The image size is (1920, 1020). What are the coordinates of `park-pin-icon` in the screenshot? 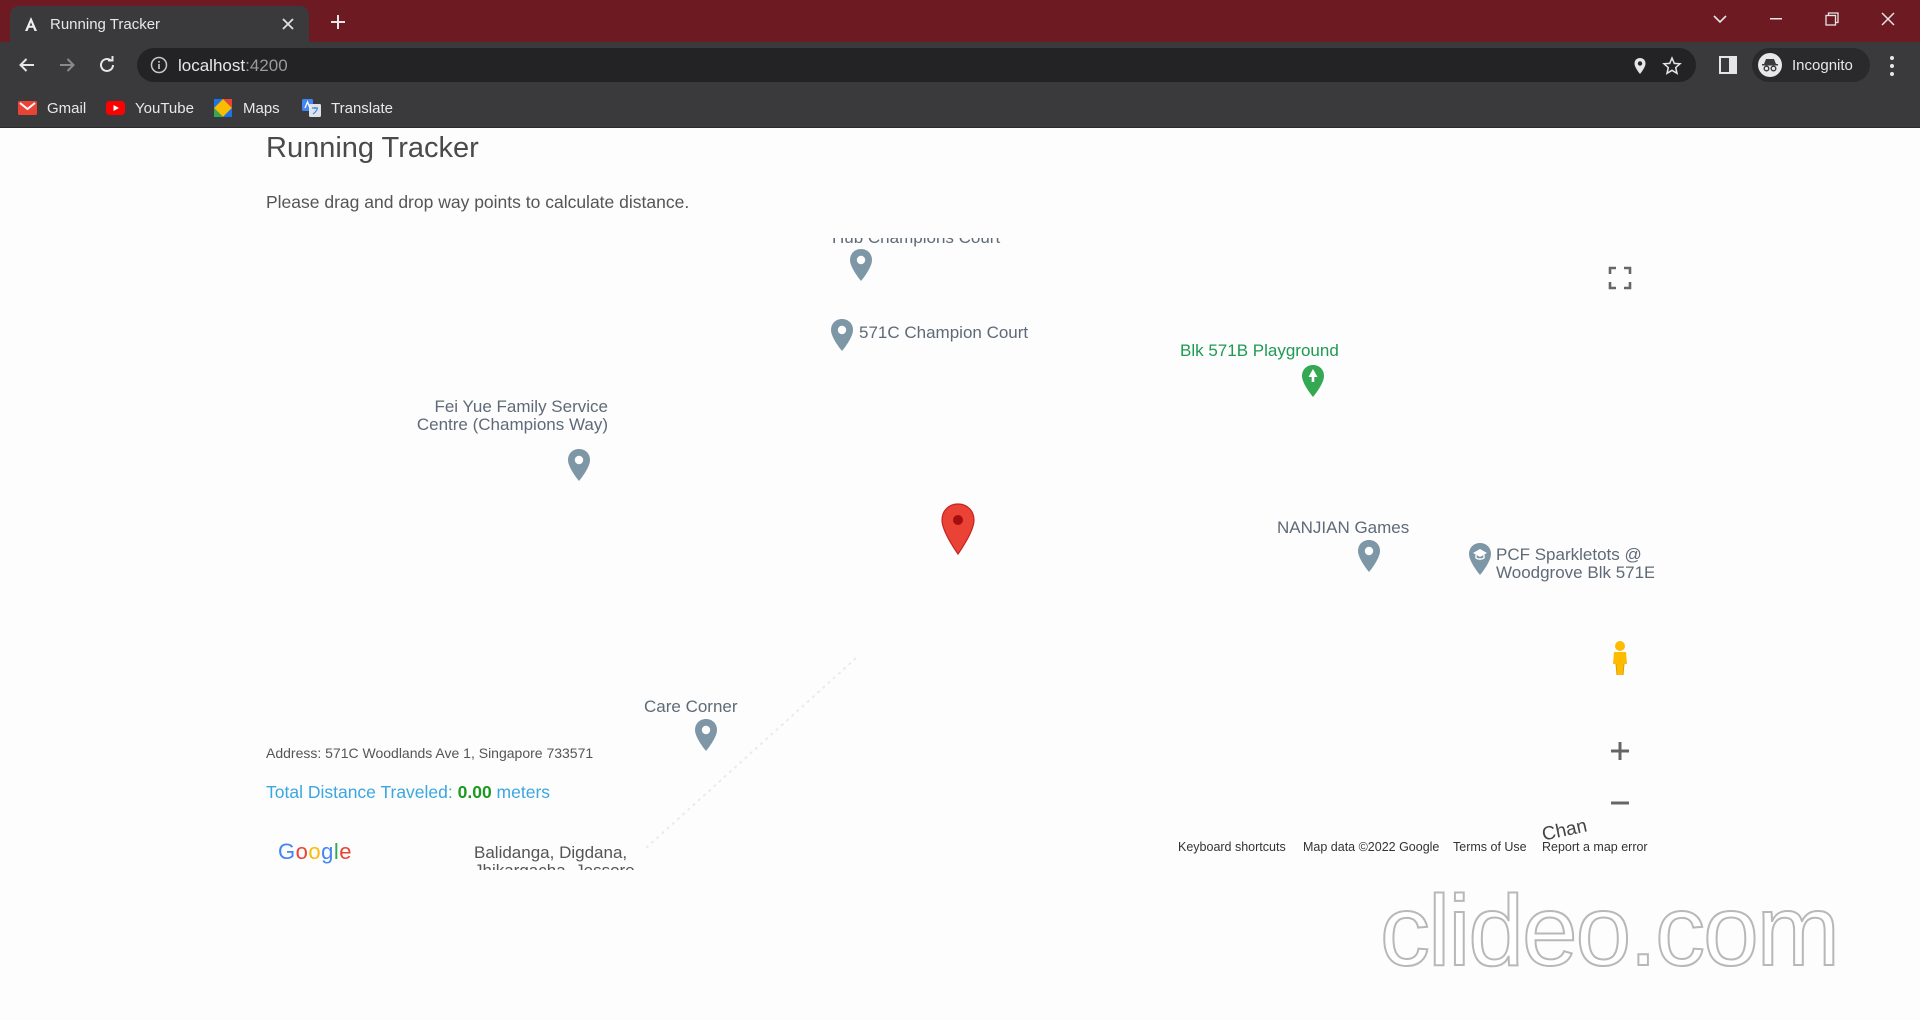 It's located at (1313, 381).